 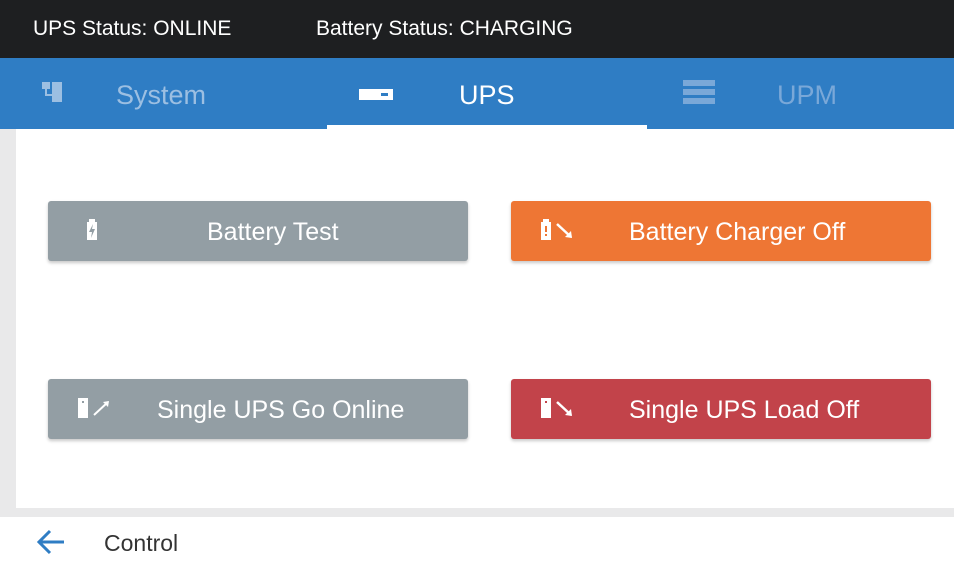 What do you see at coordinates (477, 542) in the screenshot?
I see `footer: Control` at bounding box center [477, 542].